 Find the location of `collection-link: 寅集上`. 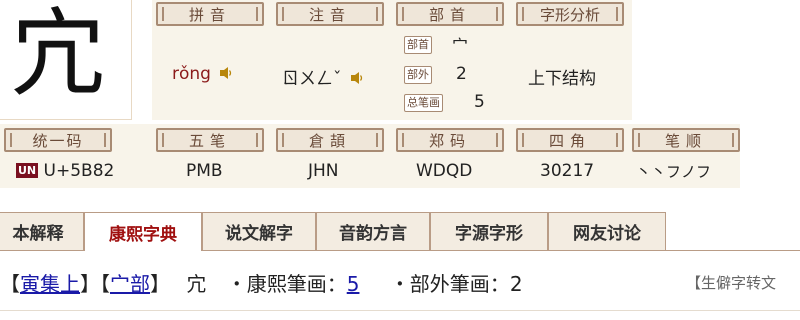

collection-link: 寅集上 is located at coordinates (50, 284).